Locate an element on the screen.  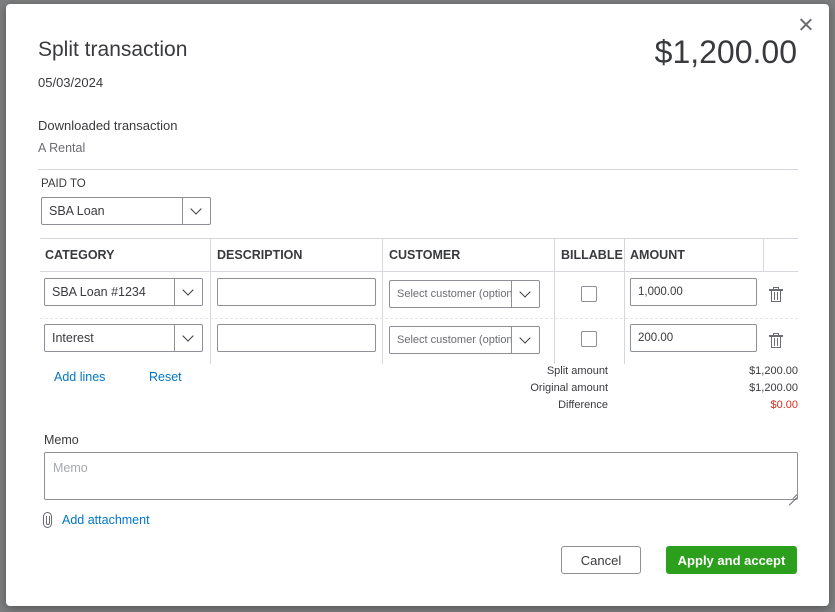
close-icon is located at coordinates (806, 25).